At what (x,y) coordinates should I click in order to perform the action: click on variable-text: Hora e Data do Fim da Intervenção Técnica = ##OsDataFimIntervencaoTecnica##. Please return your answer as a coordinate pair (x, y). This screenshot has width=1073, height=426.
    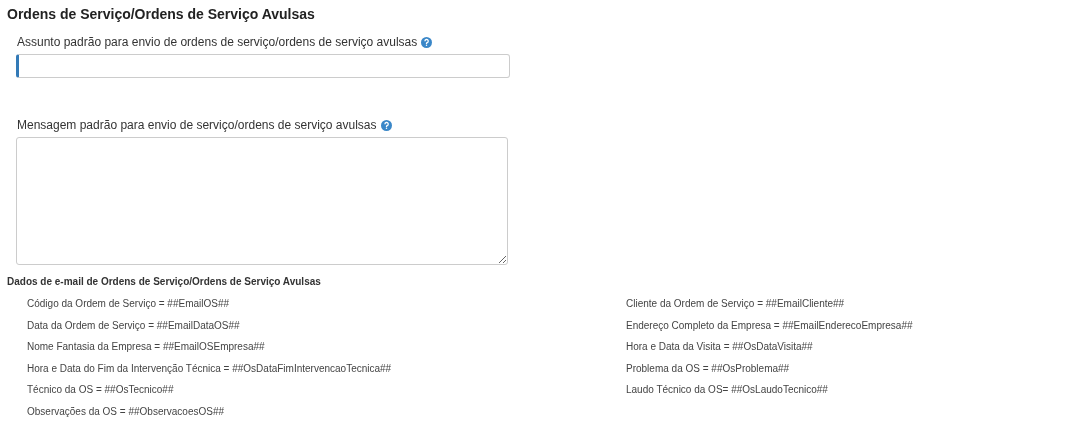
    Looking at the image, I should click on (210, 369).